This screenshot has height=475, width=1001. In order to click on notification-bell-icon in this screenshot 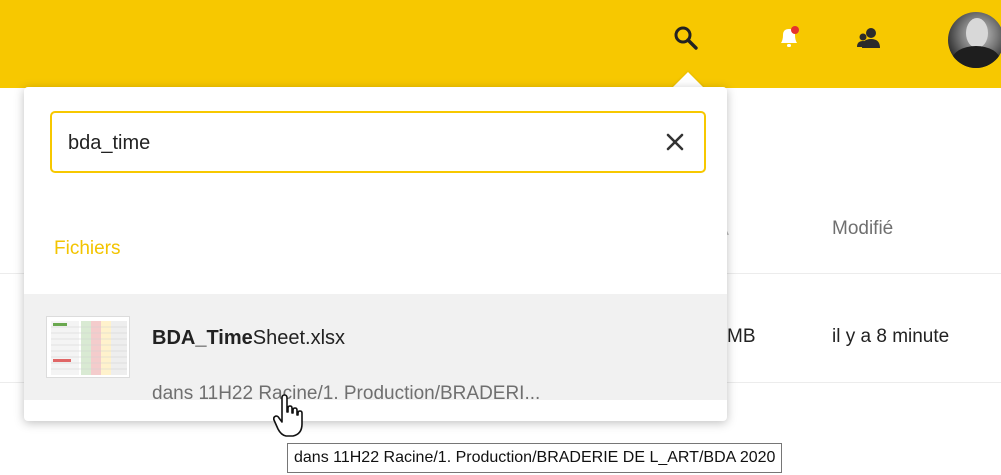, I will do `click(789, 38)`.